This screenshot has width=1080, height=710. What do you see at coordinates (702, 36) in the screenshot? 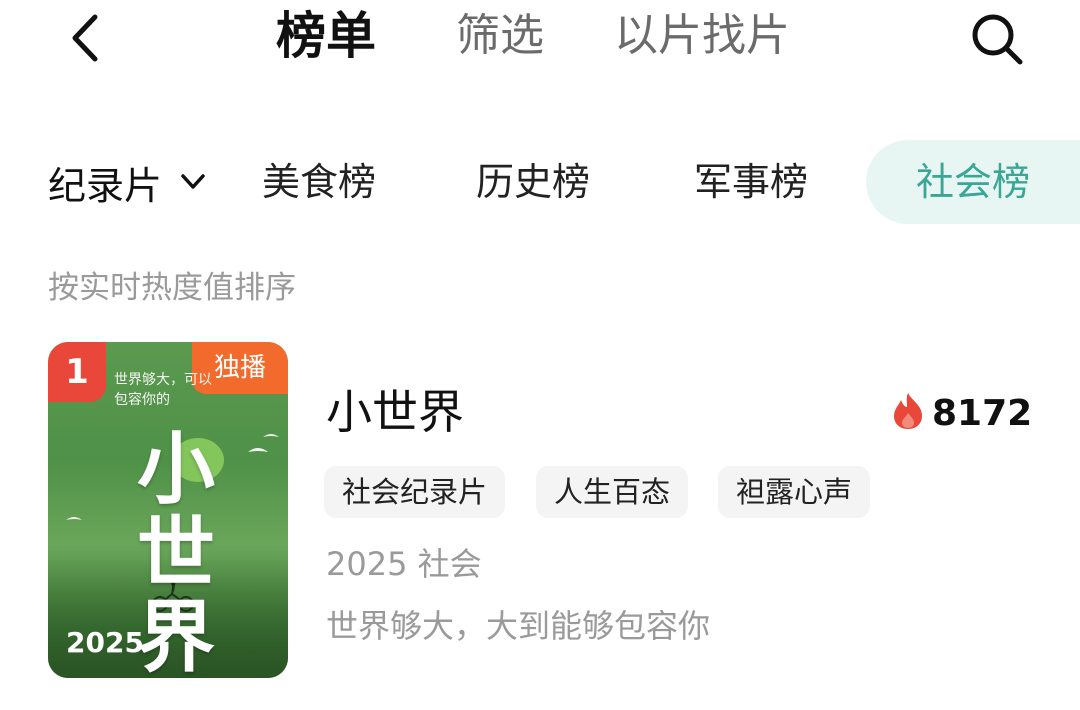
I see `tab-find-similar: 以片找片` at bounding box center [702, 36].